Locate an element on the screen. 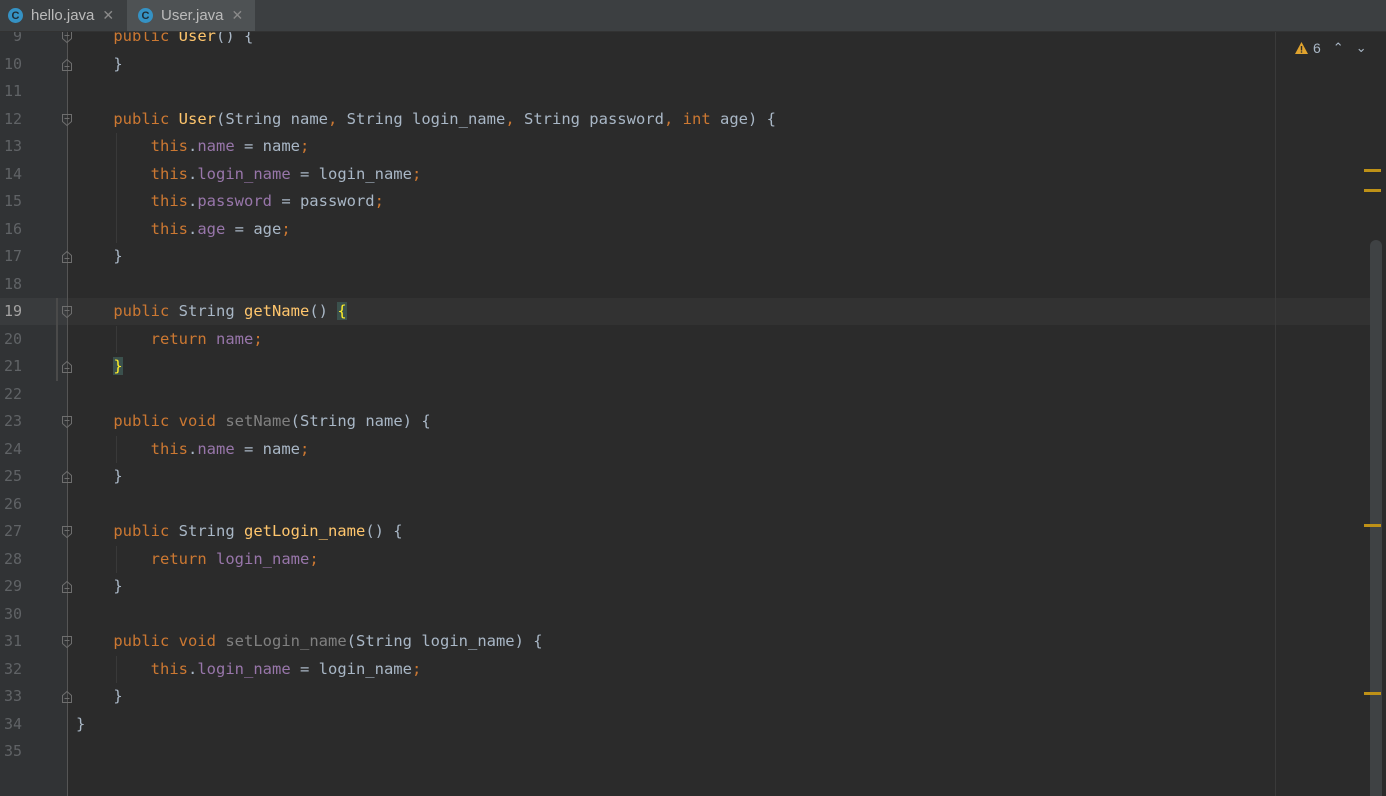 Image resolution: width=1386 pixels, height=796 pixels. code-line: public String getLogin_name() { is located at coordinates (239, 531).